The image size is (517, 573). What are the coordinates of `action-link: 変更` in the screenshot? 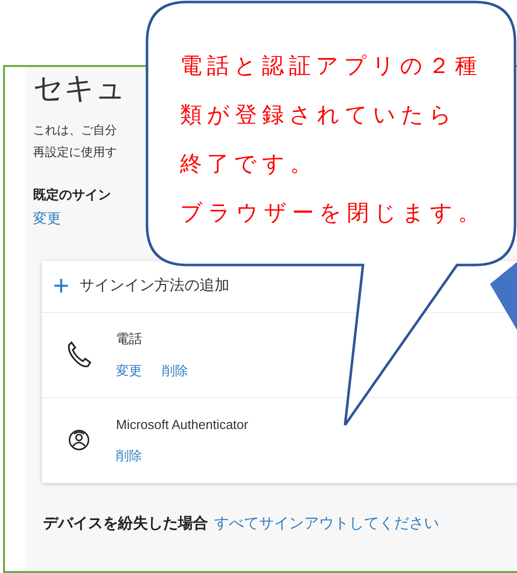 It's located at (129, 370).